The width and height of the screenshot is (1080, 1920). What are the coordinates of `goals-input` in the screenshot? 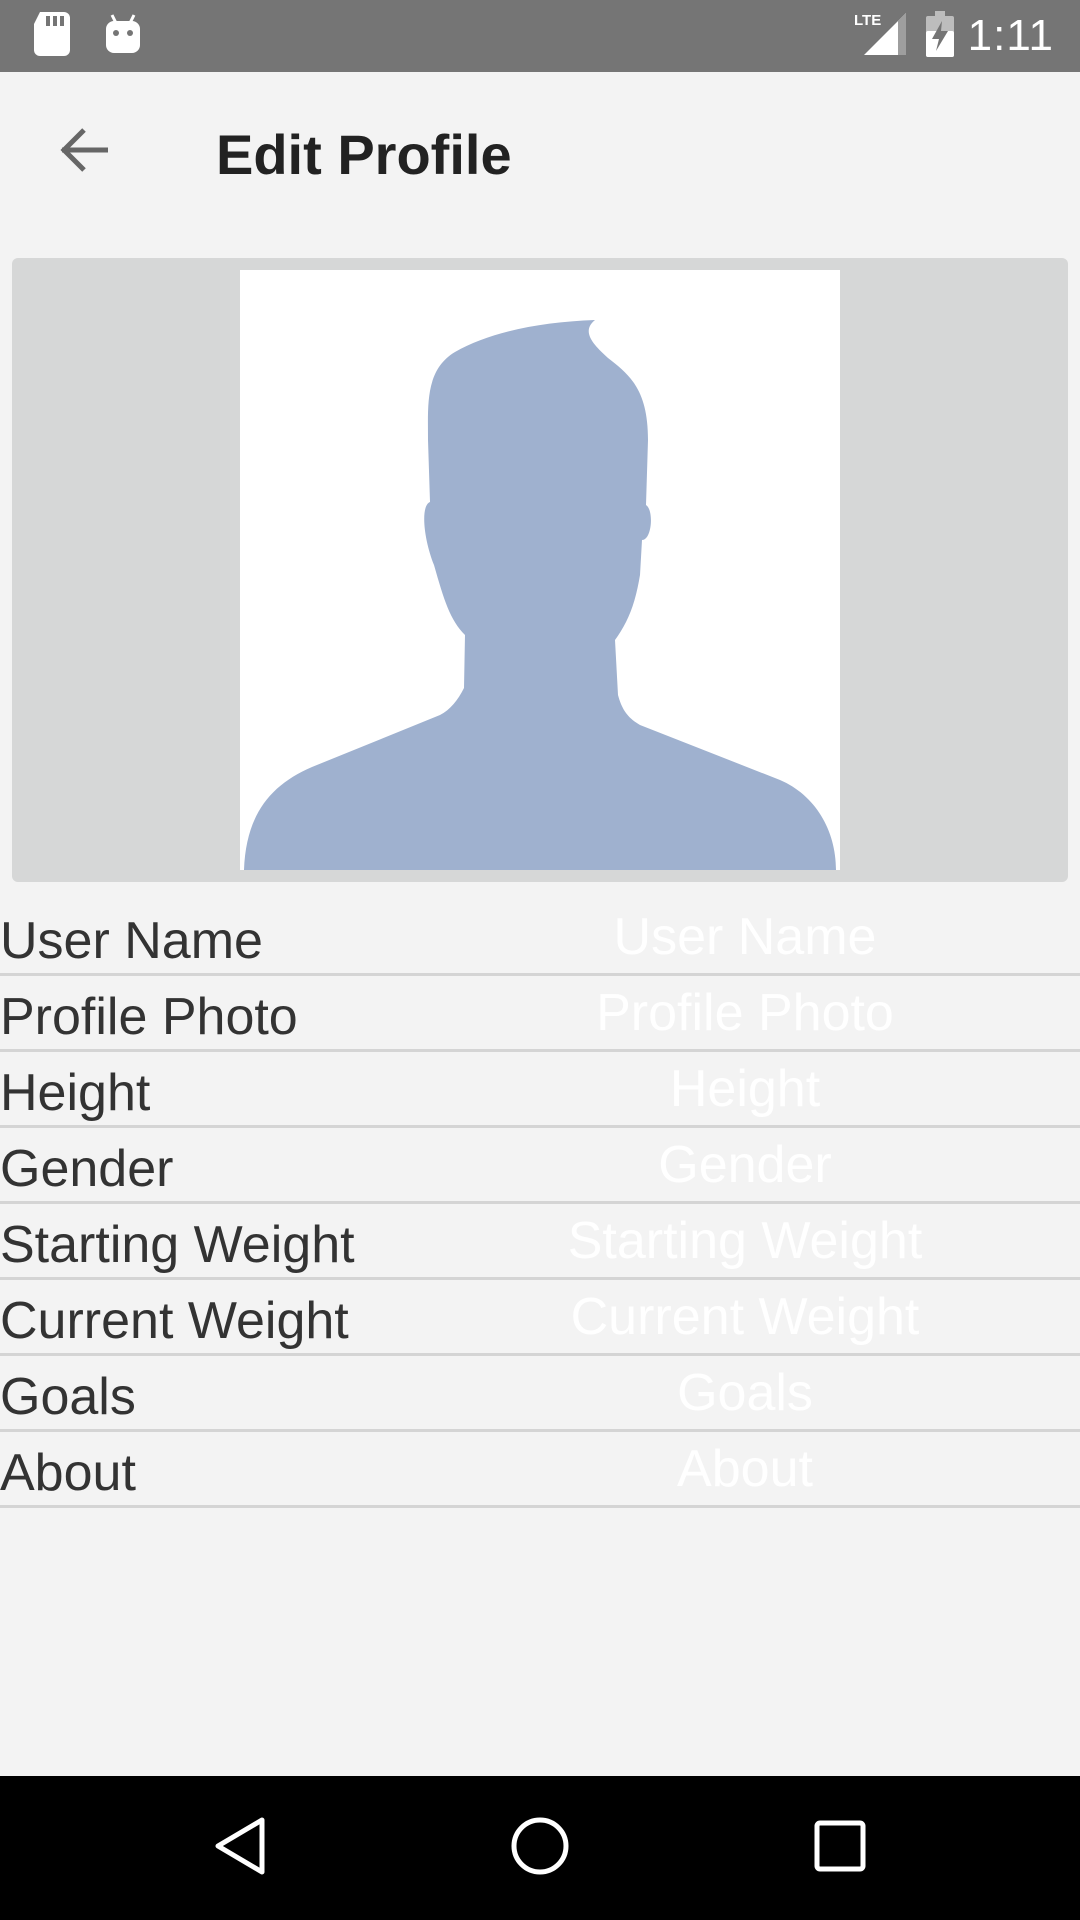 It's located at (745, 1393).